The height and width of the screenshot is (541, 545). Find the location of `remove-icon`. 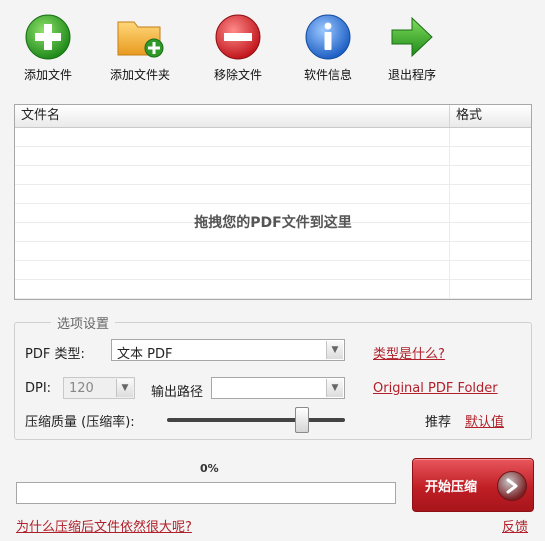

remove-icon is located at coordinates (238, 37).